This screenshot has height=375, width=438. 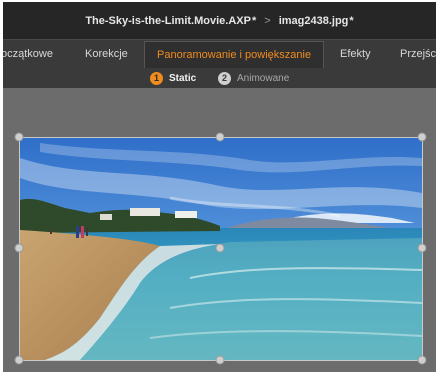 I want to click on subtab-label: Animowane, so click(x=263, y=78).